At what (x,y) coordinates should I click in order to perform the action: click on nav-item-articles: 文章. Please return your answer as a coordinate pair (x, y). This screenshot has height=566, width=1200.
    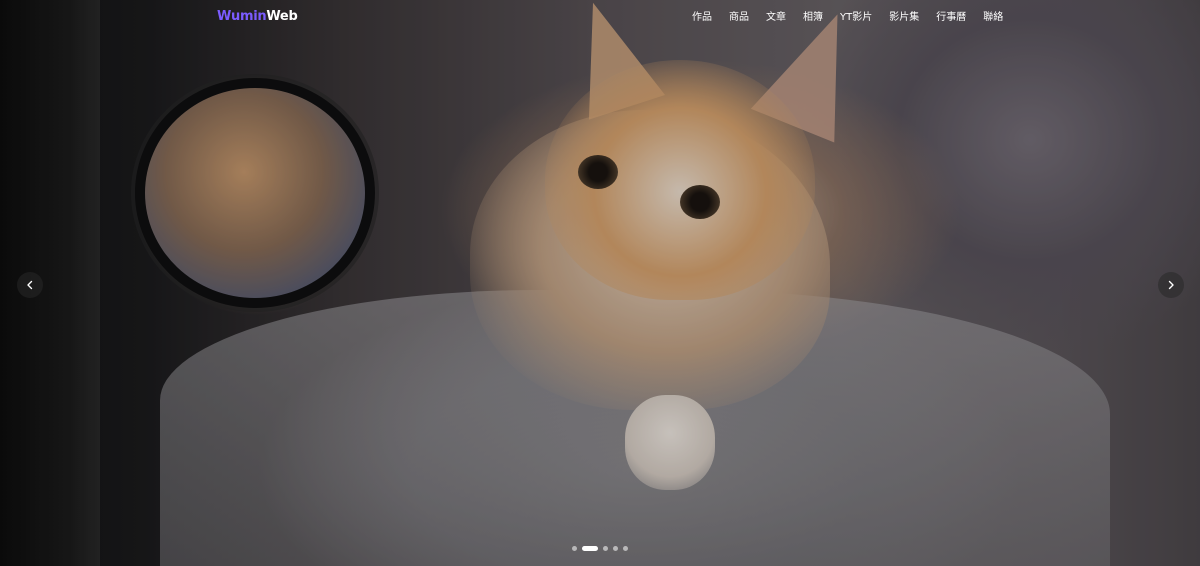
    Looking at the image, I should click on (776, 18).